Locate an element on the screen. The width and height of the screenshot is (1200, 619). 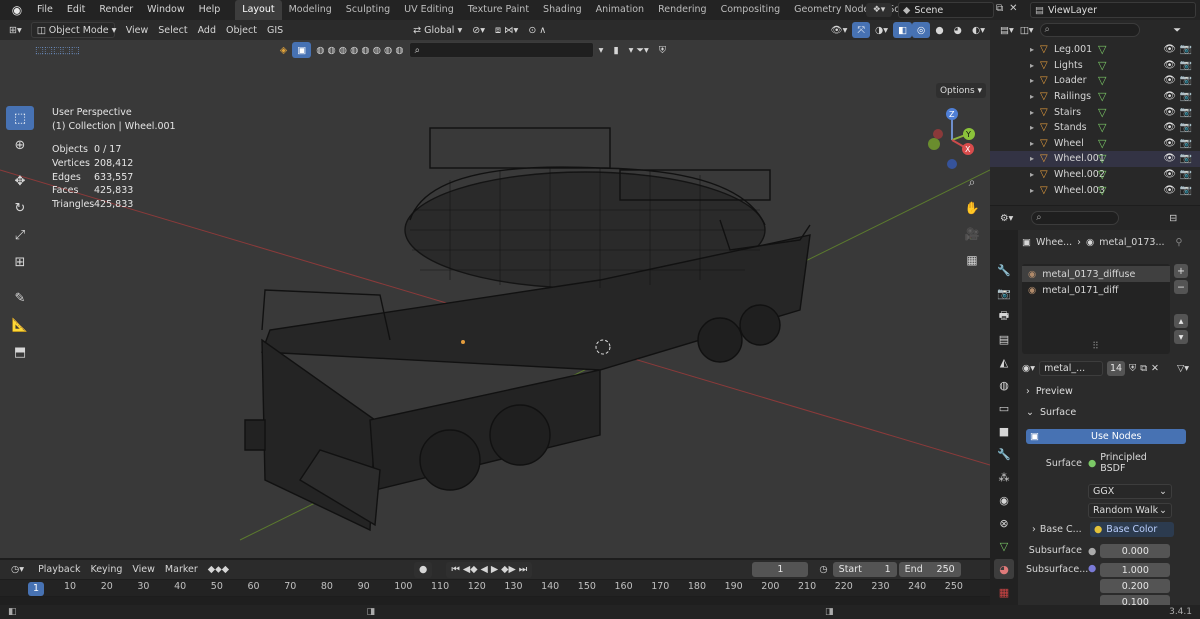
timeline-menu-playback: Playback is located at coordinates (59, 570).